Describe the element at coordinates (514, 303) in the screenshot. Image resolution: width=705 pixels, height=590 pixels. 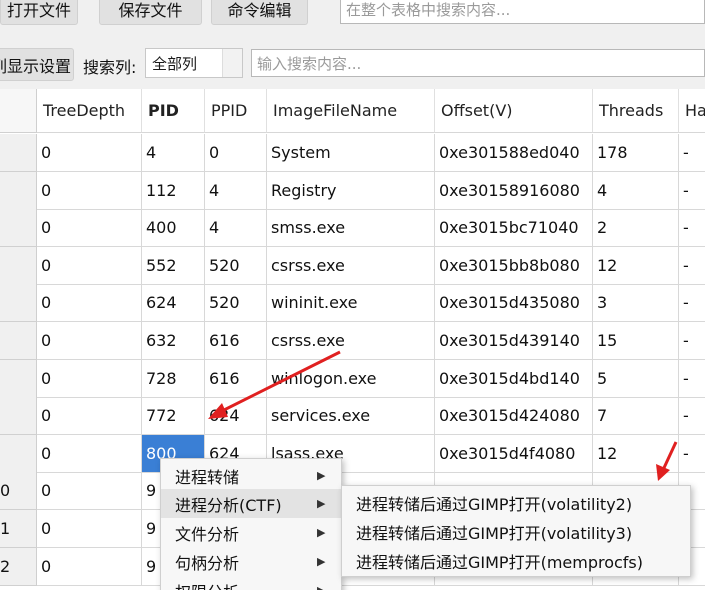
I see `table-cell: 0xe3015d435080` at that location.